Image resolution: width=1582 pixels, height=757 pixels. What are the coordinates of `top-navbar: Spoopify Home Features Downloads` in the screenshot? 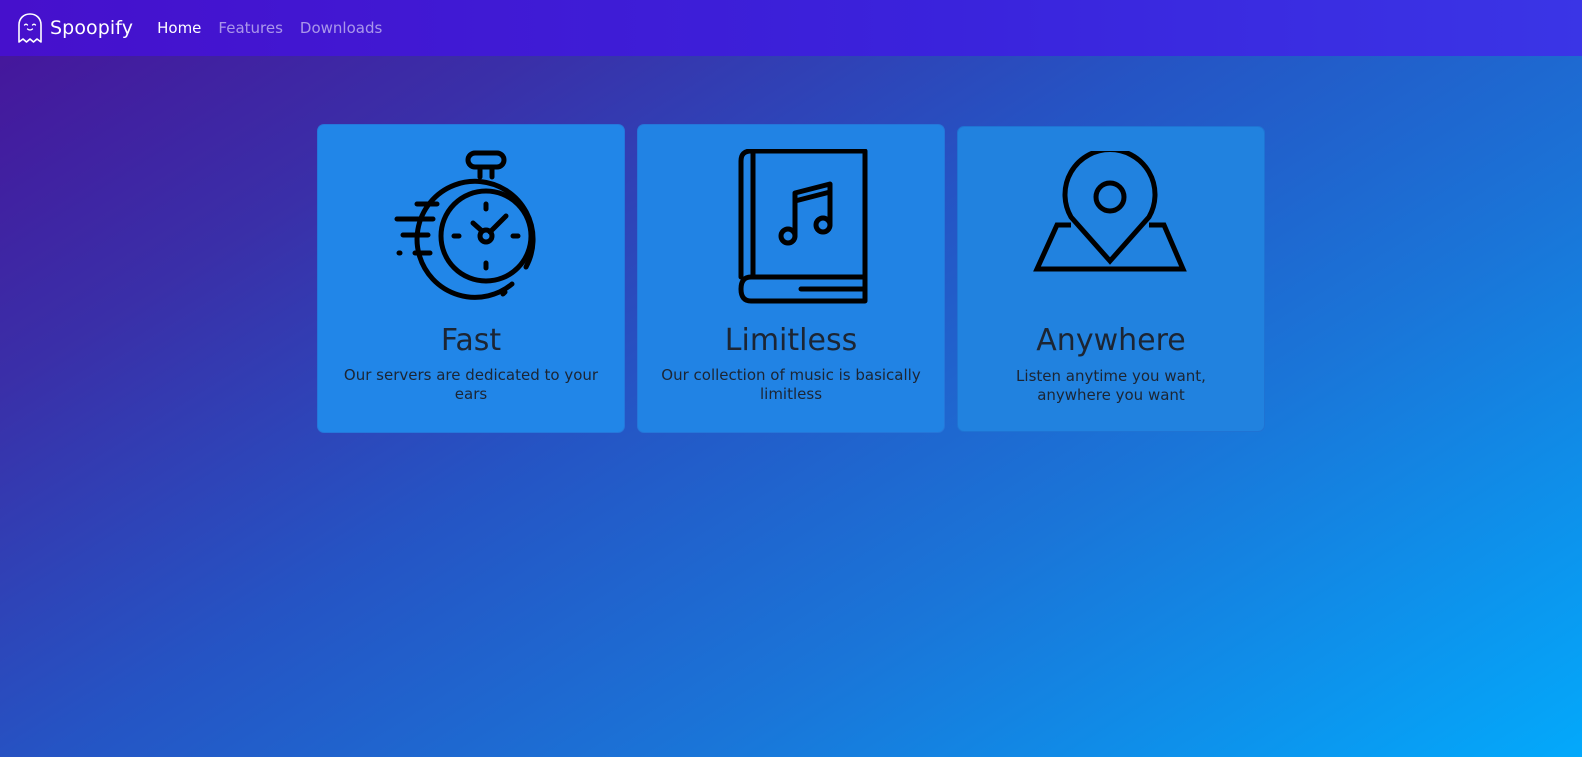 It's located at (791, 28).